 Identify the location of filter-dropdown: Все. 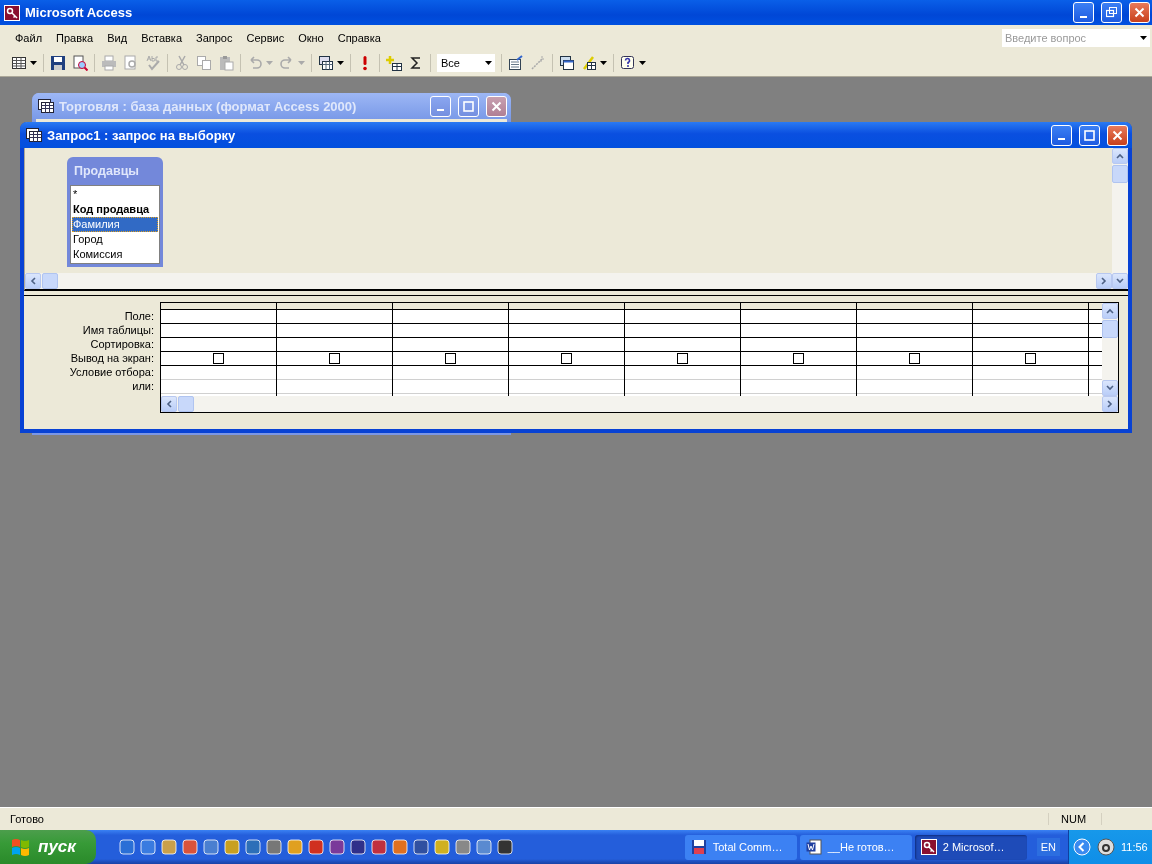
(466, 63).